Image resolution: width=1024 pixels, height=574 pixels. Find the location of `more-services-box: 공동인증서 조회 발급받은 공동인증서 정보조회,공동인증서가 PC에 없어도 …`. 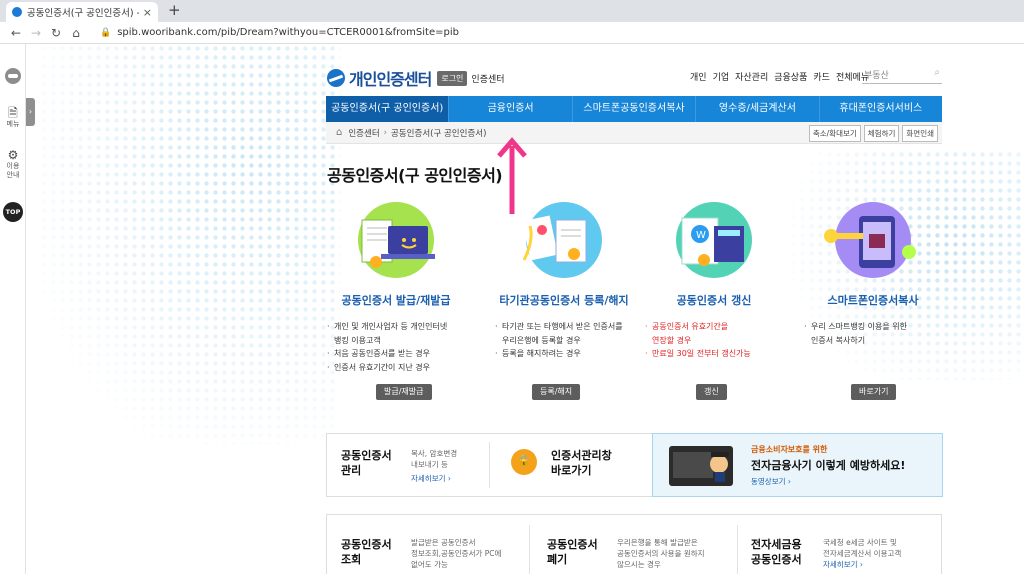

more-services-box: 공동인증서 조회 발급받은 공동인증서 정보조회,공동인증서가 PC에 없어도 … is located at coordinates (634, 544).